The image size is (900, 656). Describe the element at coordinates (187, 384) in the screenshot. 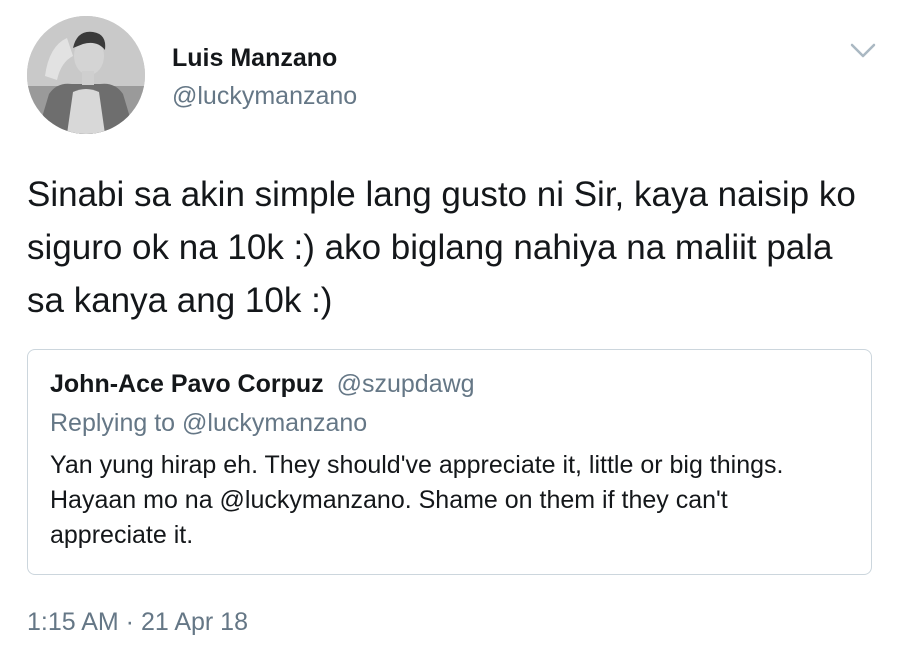

I see `quoted-author-name: John-Ace Pavo Corpuz` at that location.